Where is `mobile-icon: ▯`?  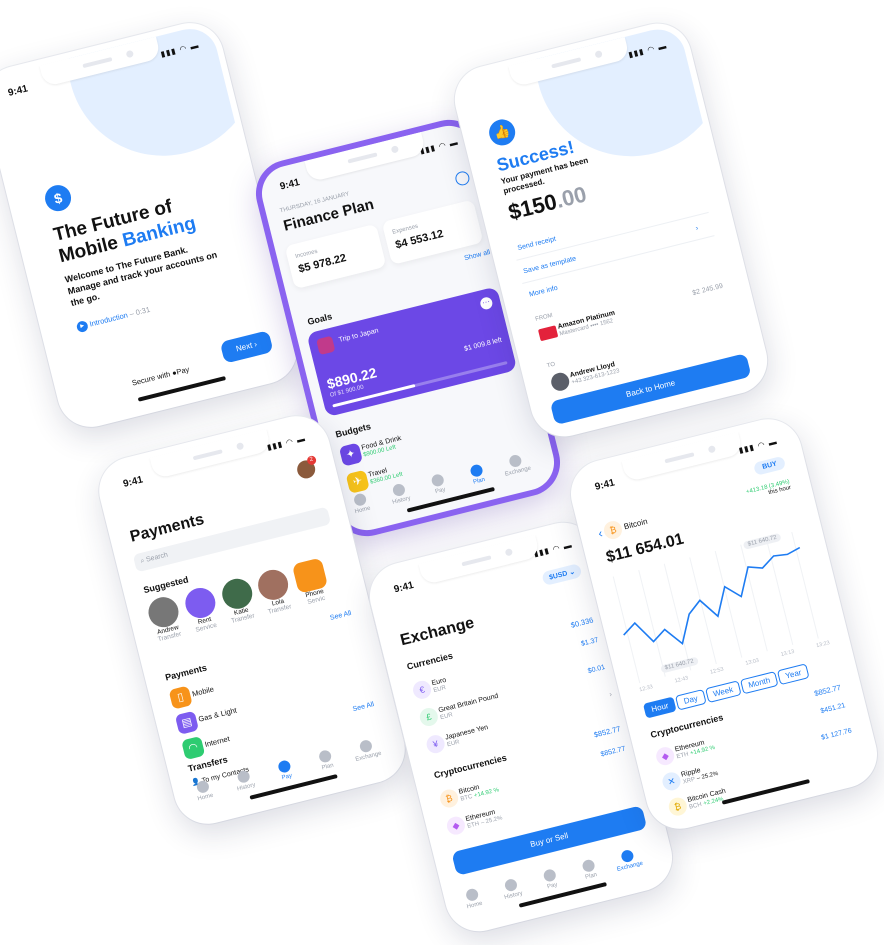
mobile-icon: ▯ is located at coordinates (180, 697).